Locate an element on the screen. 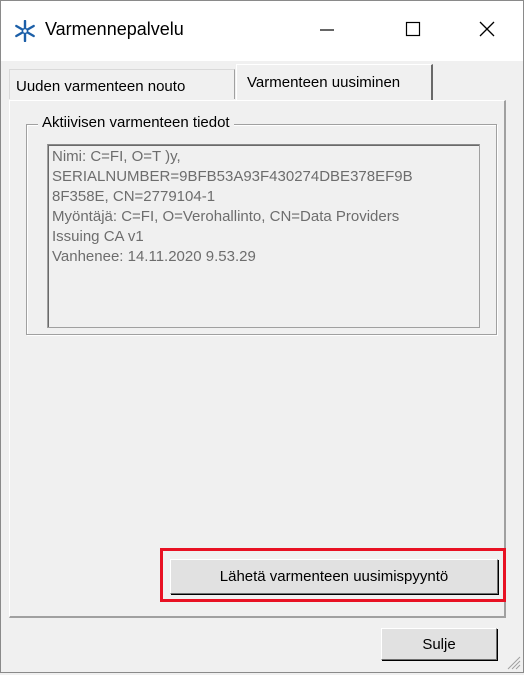  close-window-button is located at coordinates (487, 31).